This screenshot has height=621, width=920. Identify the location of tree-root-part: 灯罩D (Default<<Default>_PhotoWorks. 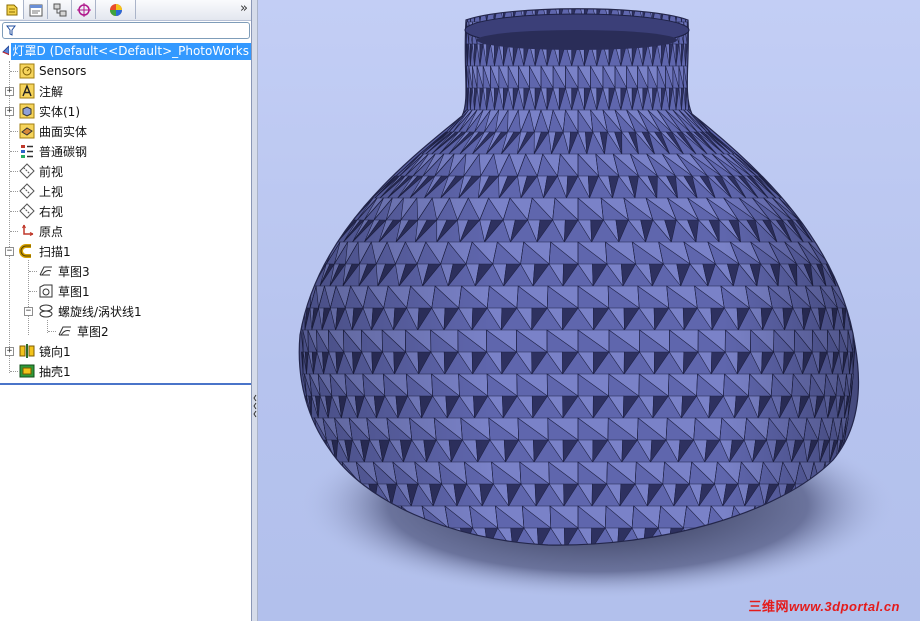
(125, 51).